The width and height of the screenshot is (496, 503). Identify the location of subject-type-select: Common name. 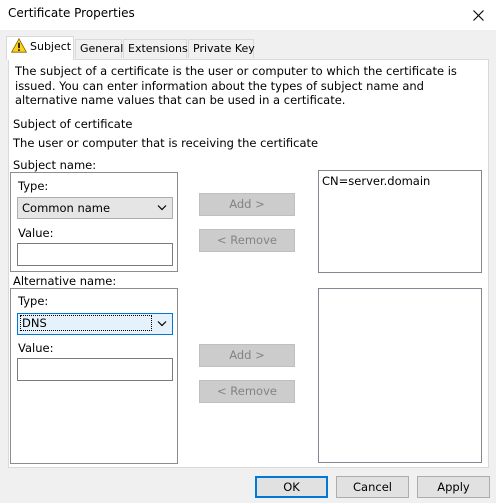
(95, 208).